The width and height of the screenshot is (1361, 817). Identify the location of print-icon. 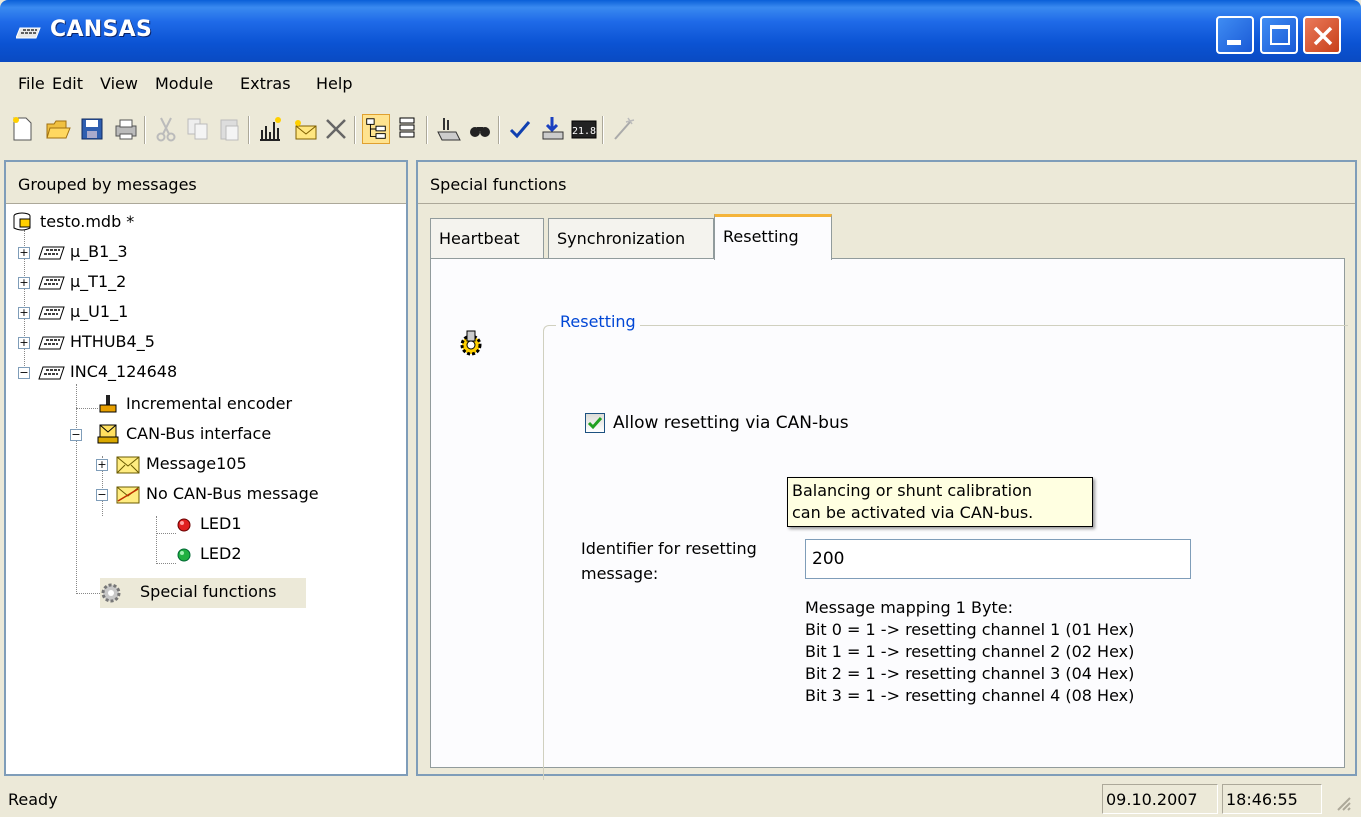
(126, 129).